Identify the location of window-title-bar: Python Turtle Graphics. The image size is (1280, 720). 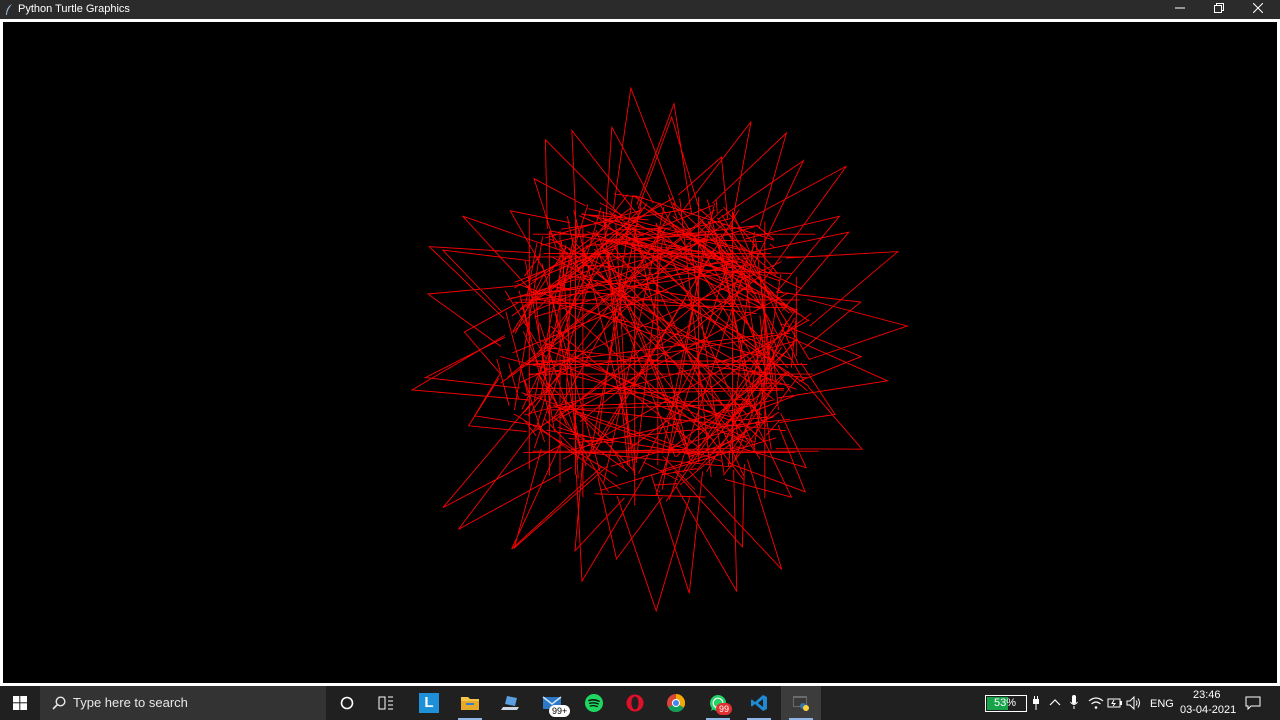
(640, 9).